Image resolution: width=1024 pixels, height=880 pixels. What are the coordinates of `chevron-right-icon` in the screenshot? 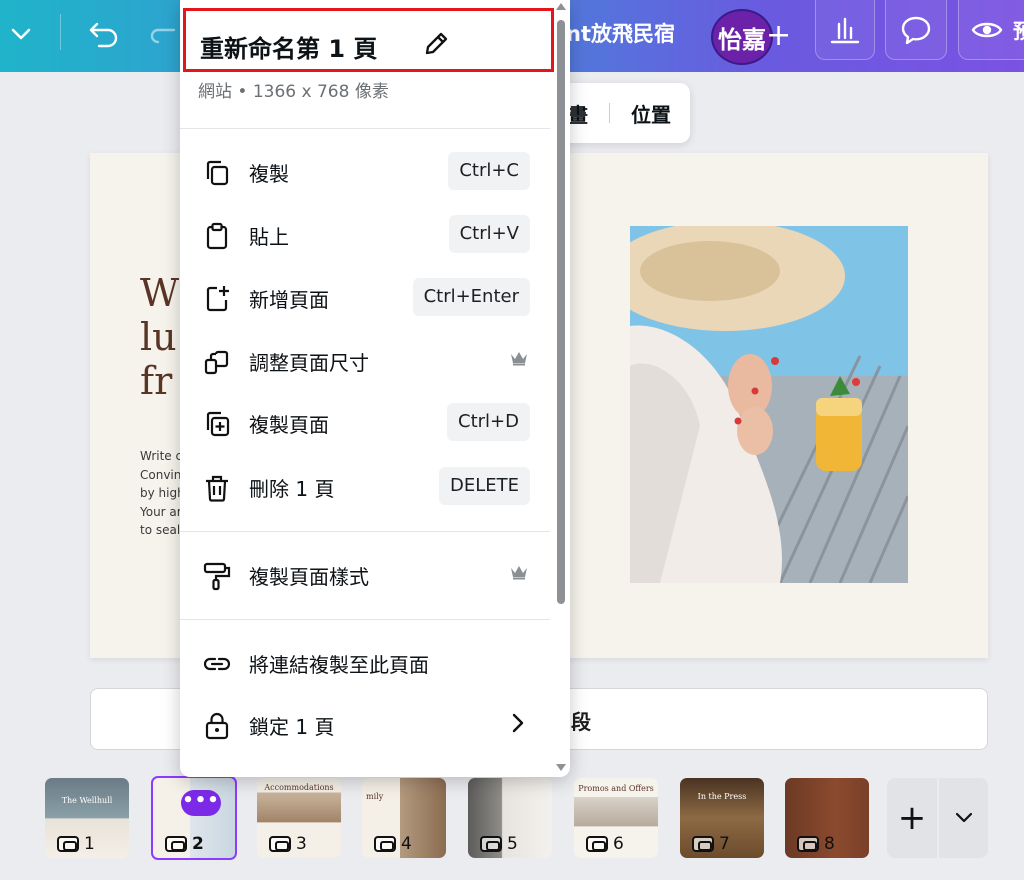 It's located at (518, 725).